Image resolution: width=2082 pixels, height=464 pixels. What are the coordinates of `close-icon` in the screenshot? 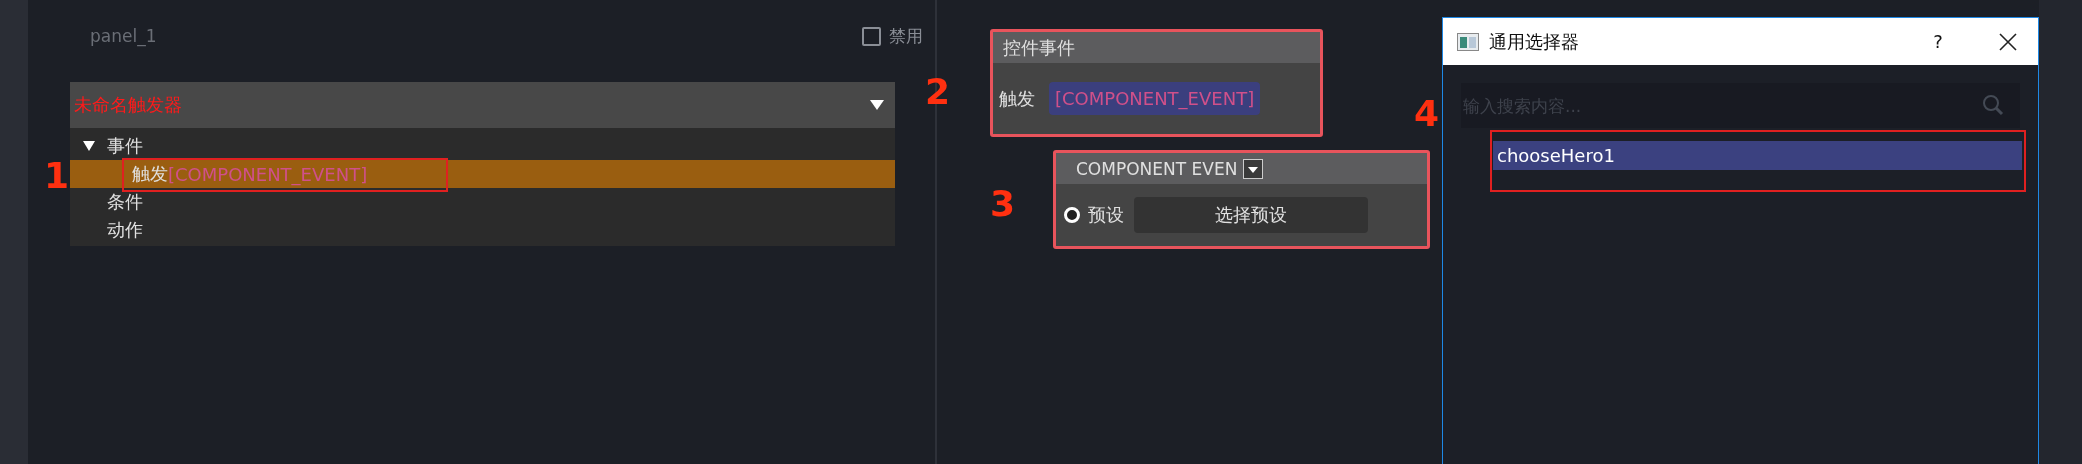 It's located at (2008, 41).